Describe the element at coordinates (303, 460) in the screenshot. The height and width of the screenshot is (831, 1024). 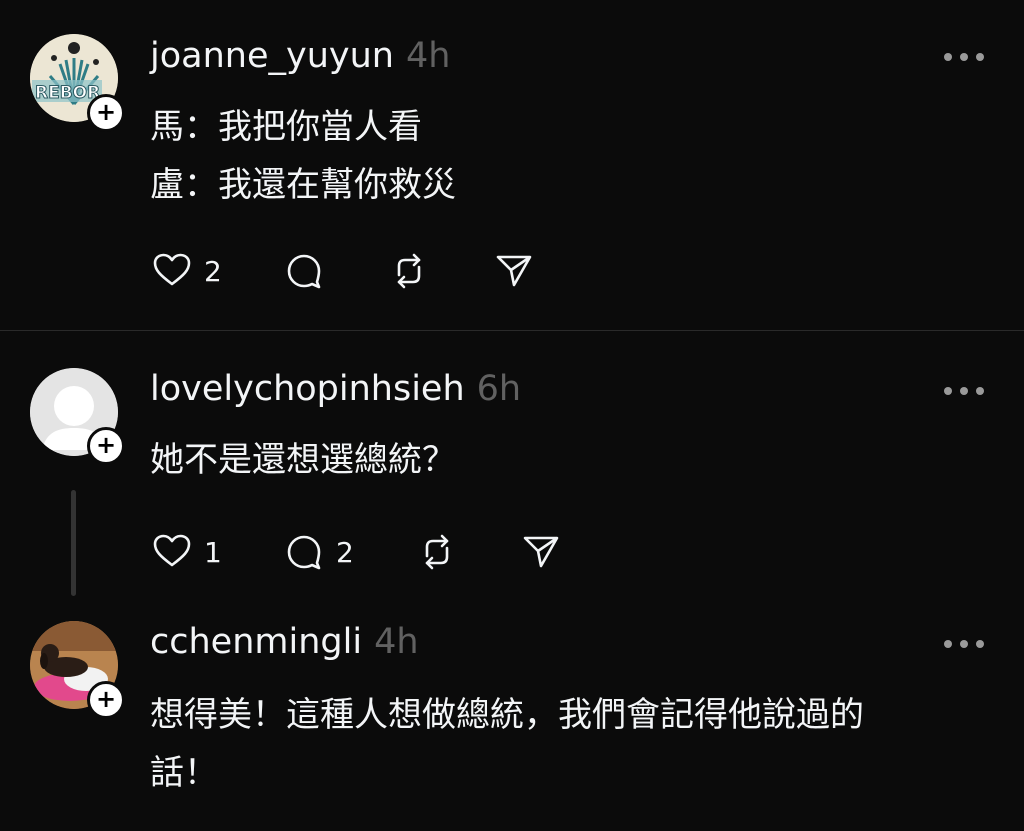
I see `post-line: 她不是還想選總統？` at that location.